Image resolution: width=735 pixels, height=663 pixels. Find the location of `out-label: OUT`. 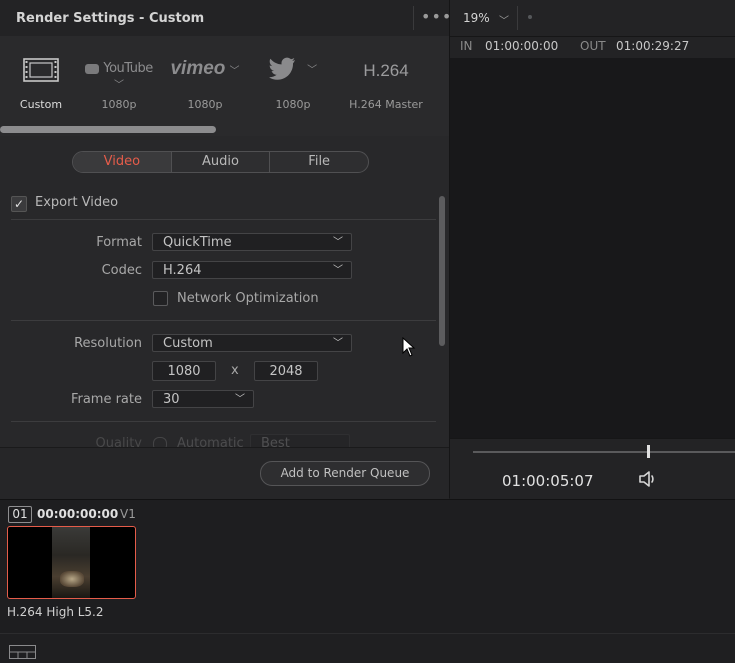

out-label: OUT is located at coordinates (593, 46).